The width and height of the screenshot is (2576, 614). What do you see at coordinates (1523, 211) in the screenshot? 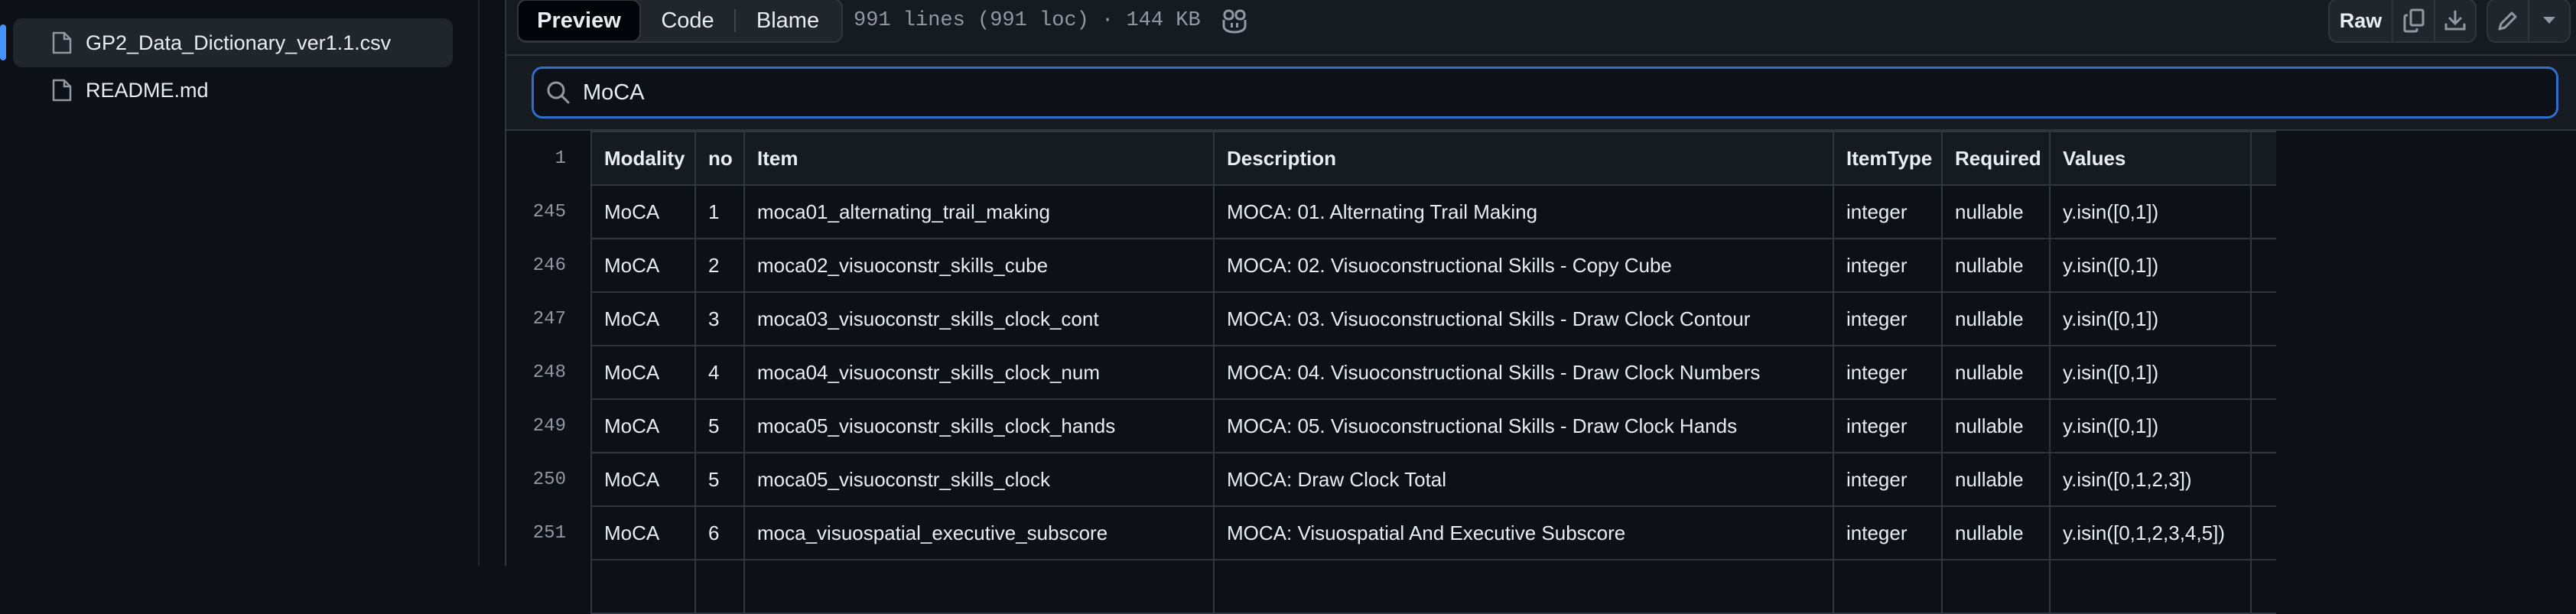
I see `table-cell-description: MOCA: 01. Alternating Trail Making` at bounding box center [1523, 211].